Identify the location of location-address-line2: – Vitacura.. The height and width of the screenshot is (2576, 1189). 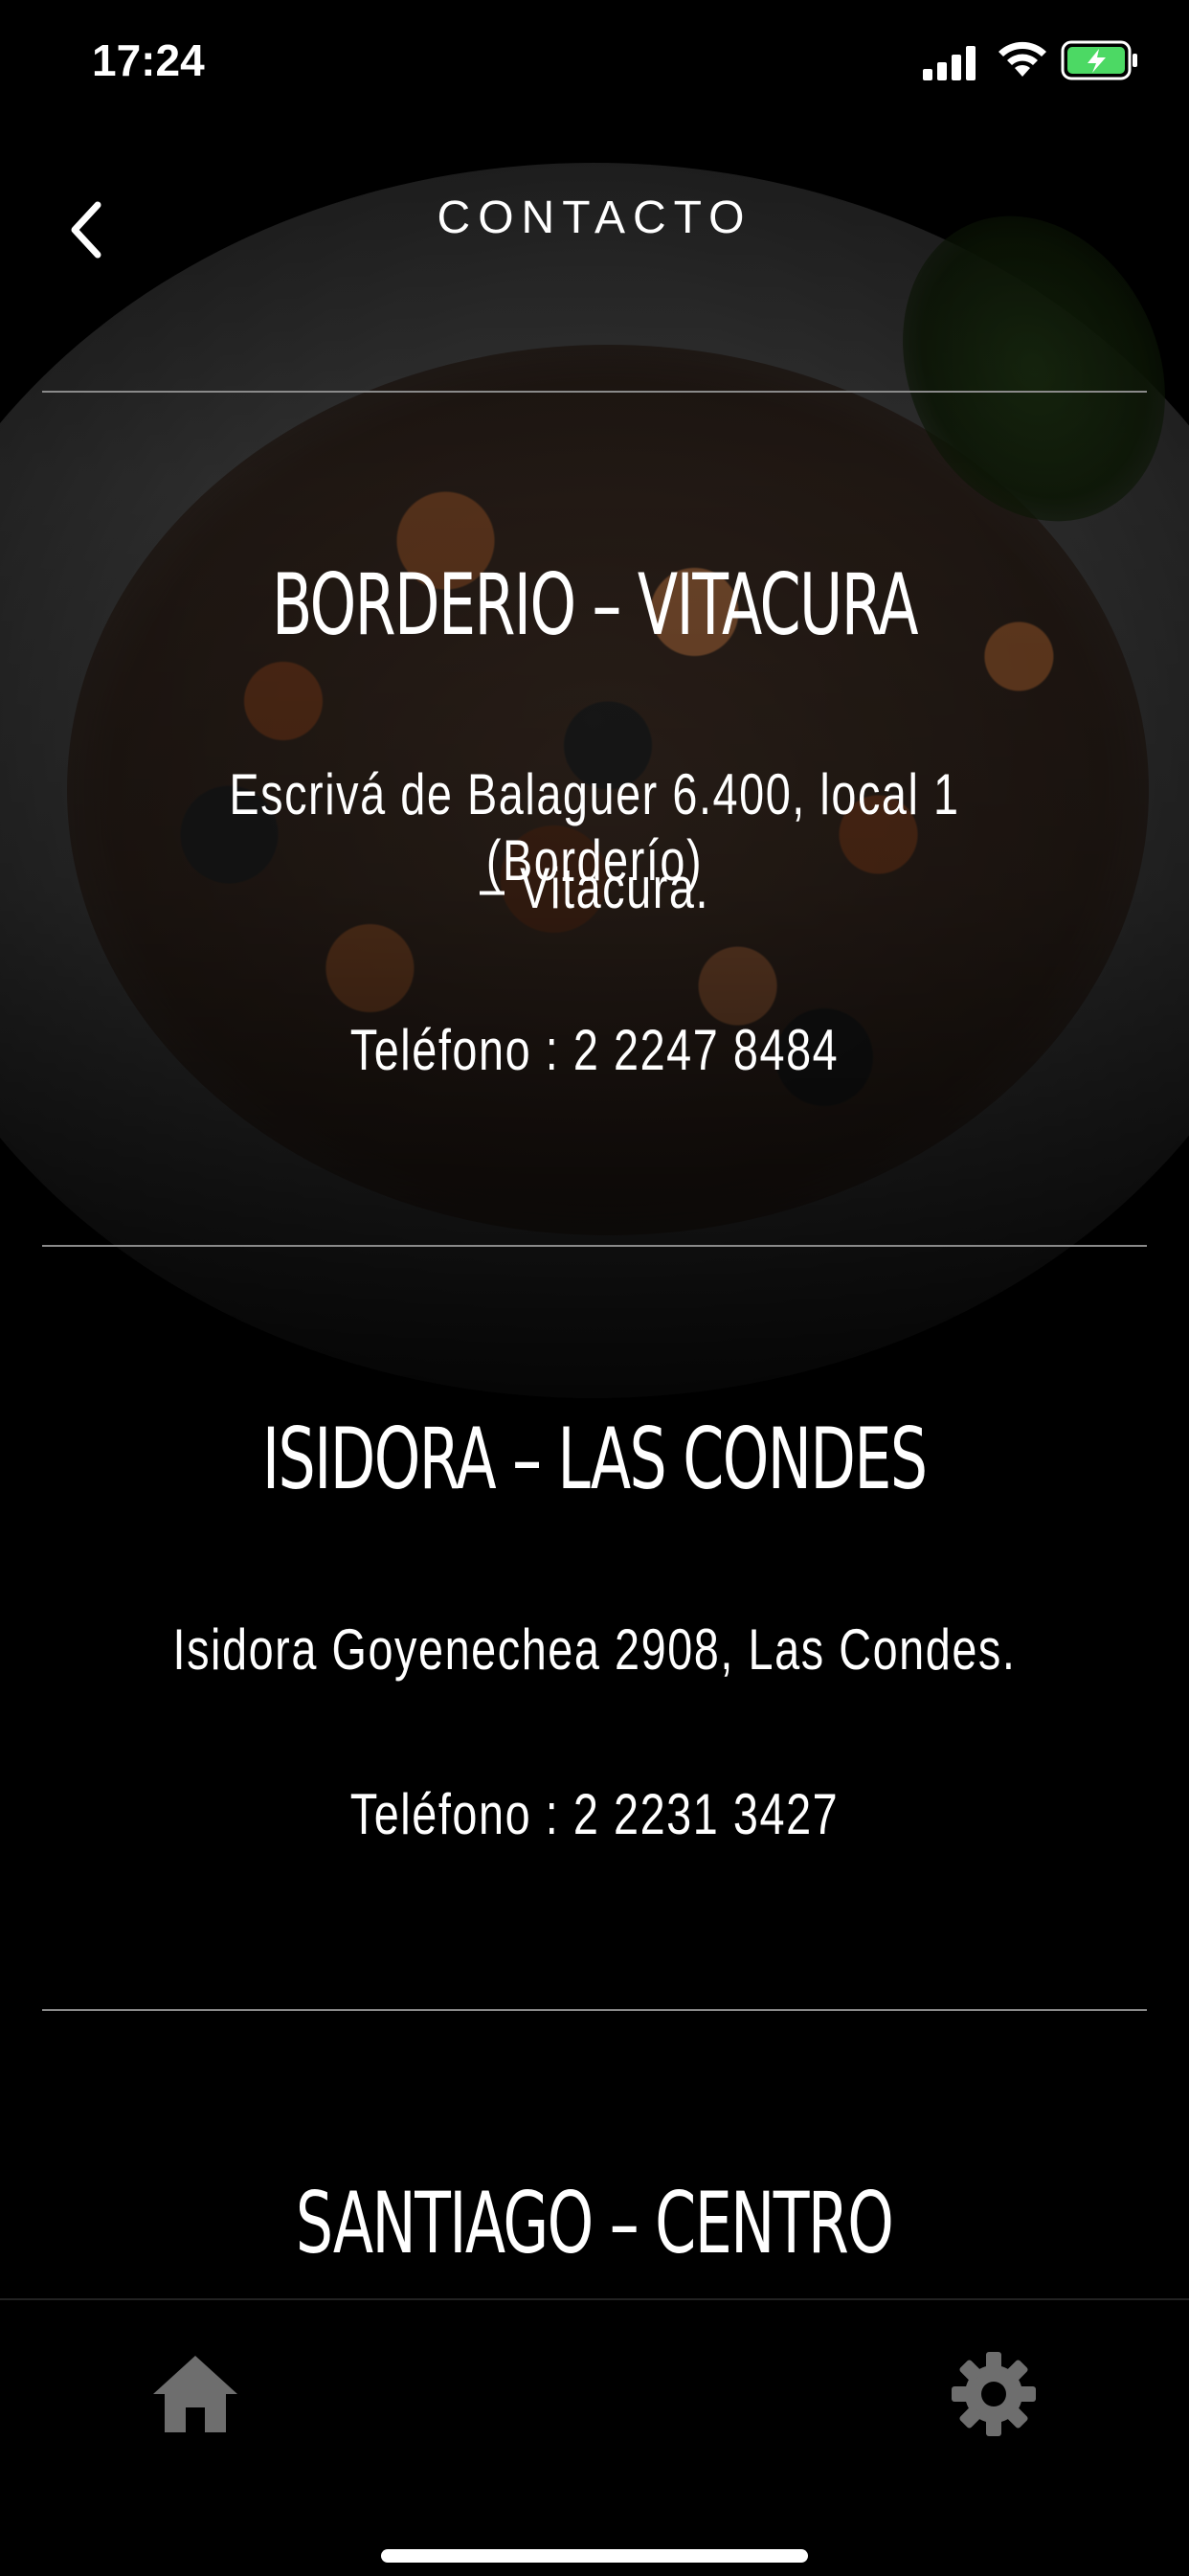
(594, 888).